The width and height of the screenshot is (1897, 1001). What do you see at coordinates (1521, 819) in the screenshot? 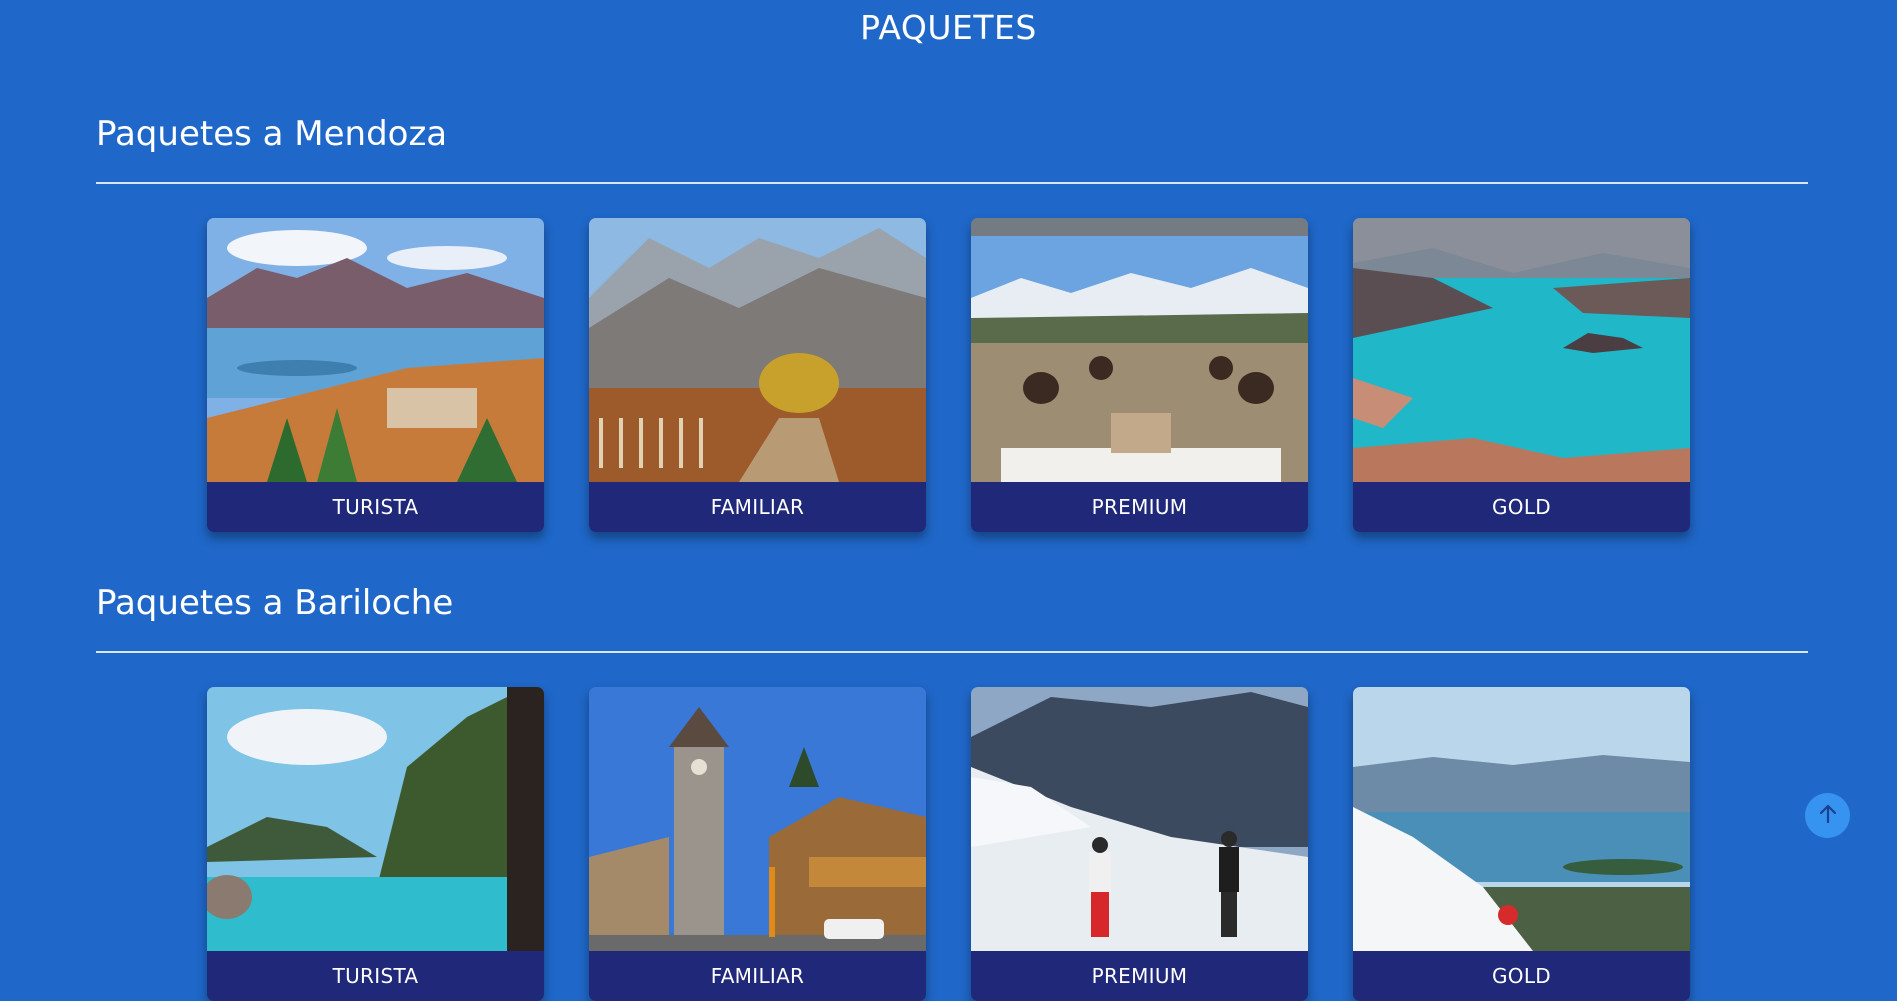
I see `card-image-bariloche-gold` at bounding box center [1521, 819].